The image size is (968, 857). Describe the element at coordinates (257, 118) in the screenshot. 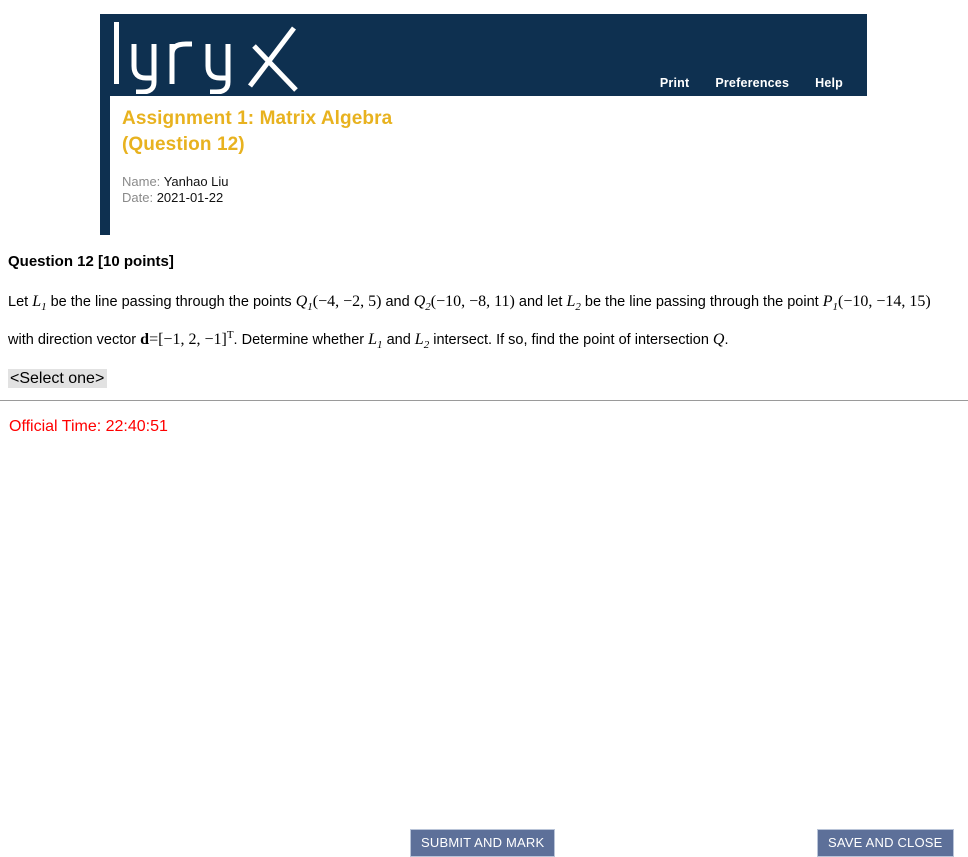

I see `assignment-title-line1: Assignment 1: Matrix Algebra` at that location.